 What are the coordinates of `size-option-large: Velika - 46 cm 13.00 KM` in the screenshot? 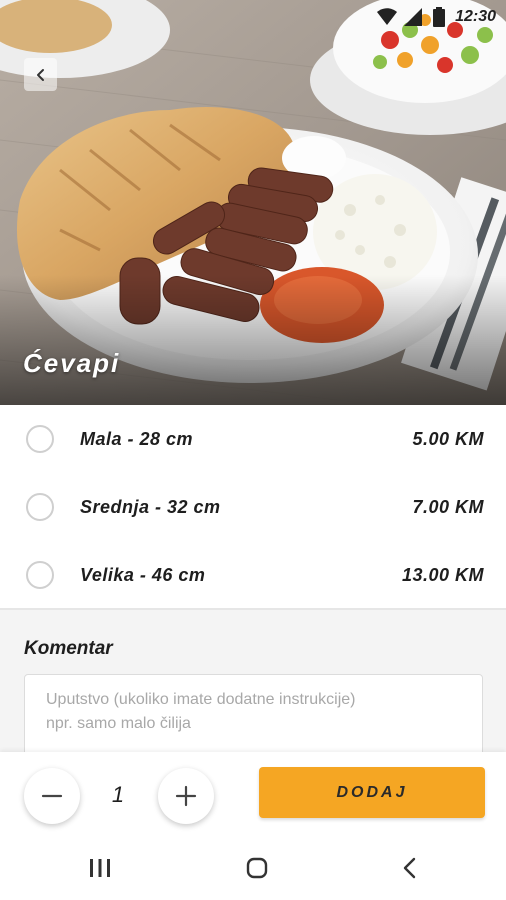 It's located at (253, 575).